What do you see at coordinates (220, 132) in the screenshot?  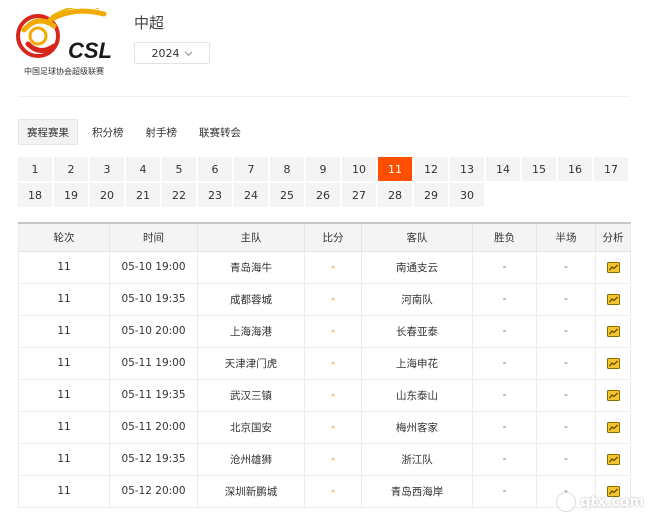 I see `tab-3: 联赛转会` at bounding box center [220, 132].